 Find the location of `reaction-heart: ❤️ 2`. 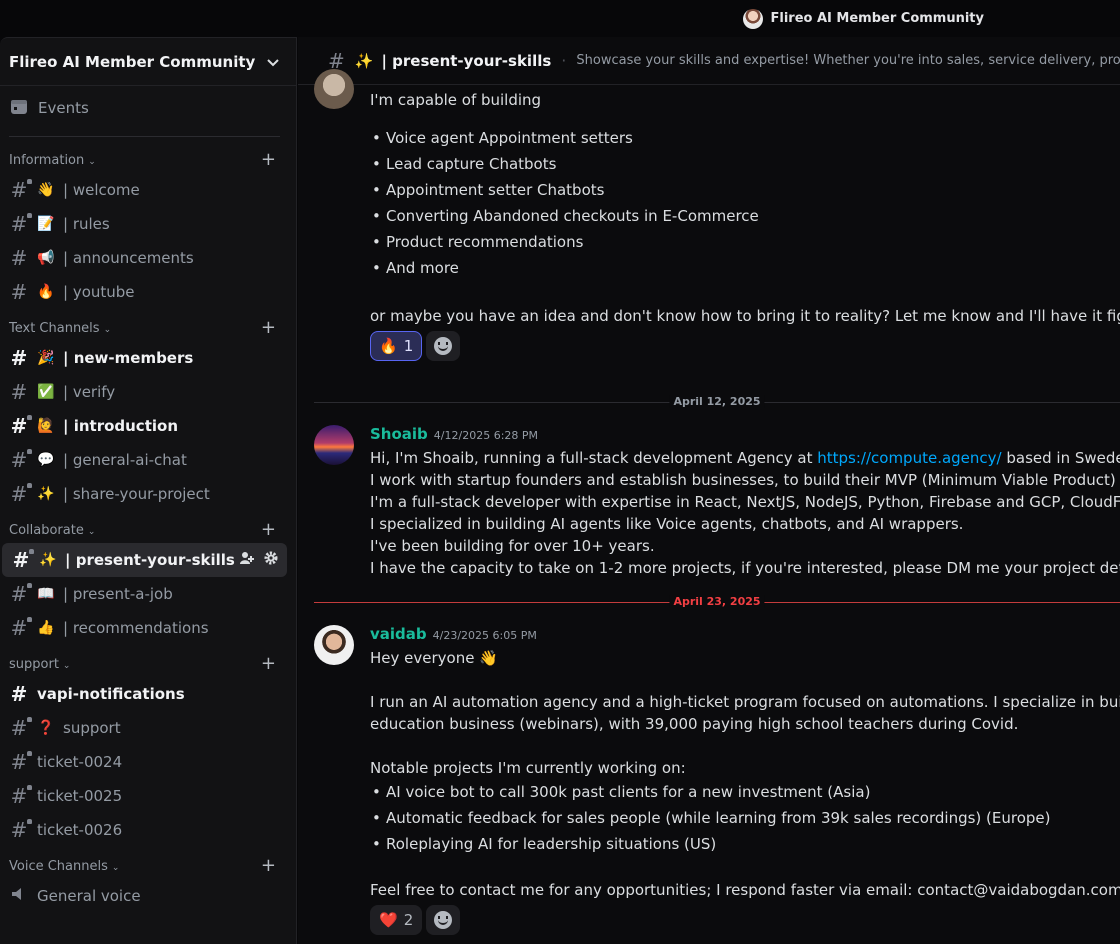

reaction-heart: ❤️ 2 is located at coordinates (396, 920).